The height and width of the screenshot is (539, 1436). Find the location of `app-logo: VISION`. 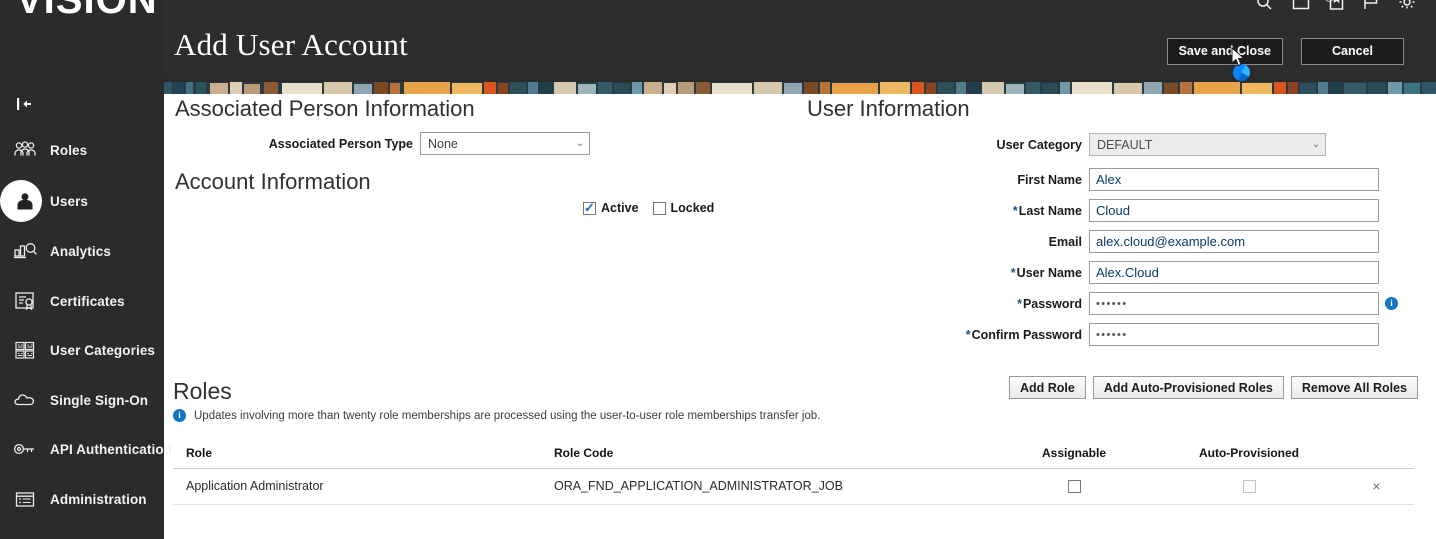

app-logo: VISION is located at coordinates (82, 7).